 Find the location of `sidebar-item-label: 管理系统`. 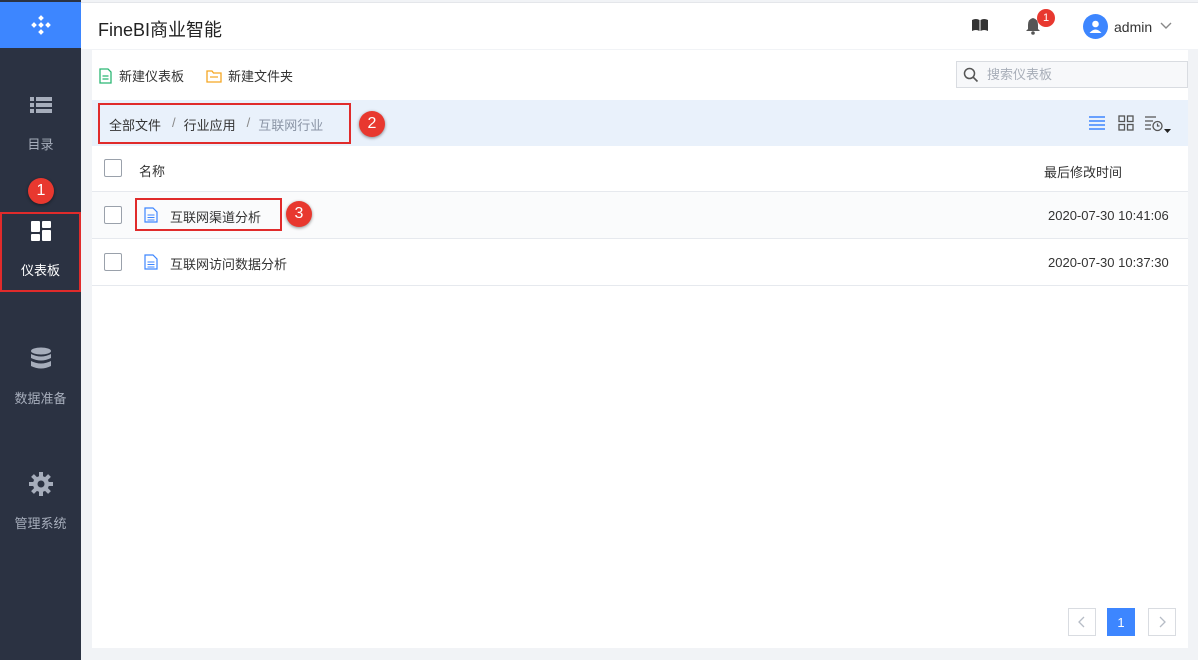

sidebar-item-label: 管理系统 is located at coordinates (40, 523).